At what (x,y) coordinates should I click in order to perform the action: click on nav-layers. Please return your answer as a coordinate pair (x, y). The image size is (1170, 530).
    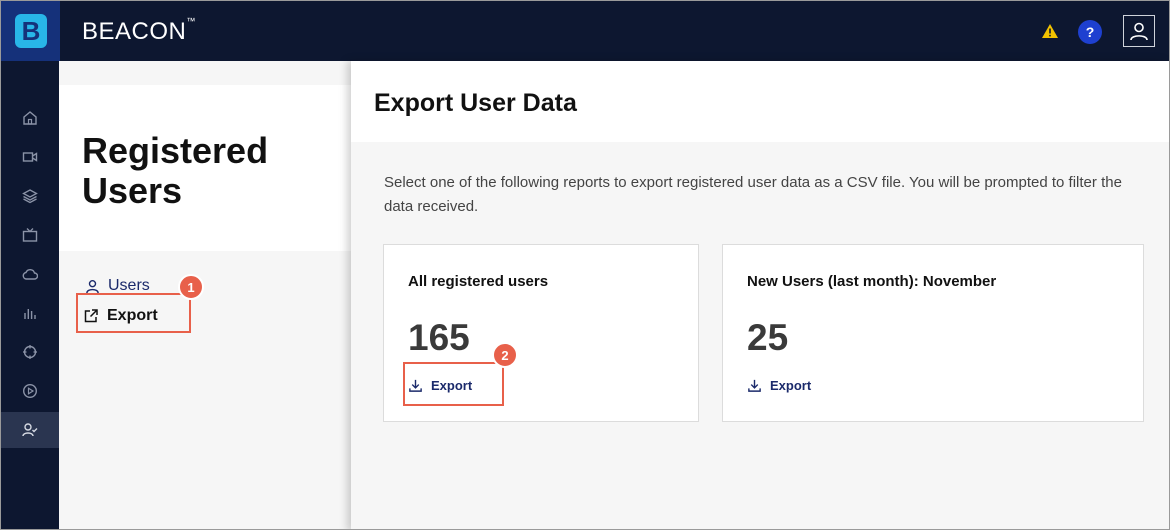
    Looking at the image, I should click on (30, 196).